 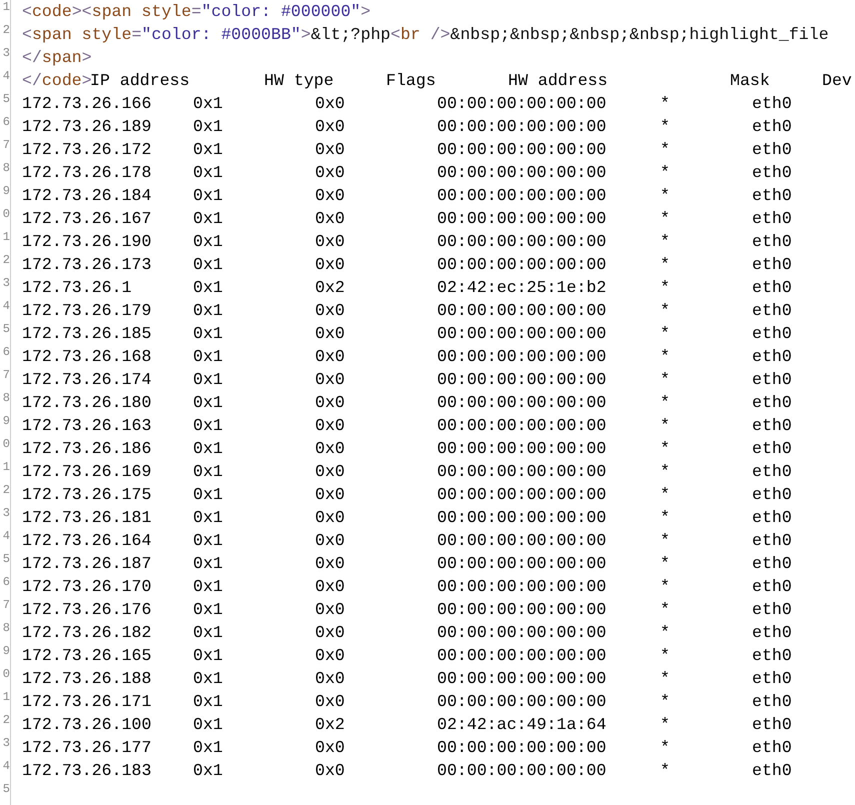 What do you see at coordinates (87, 724) in the screenshot?
I see `table-cell: 172.73.26.100` at bounding box center [87, 724].